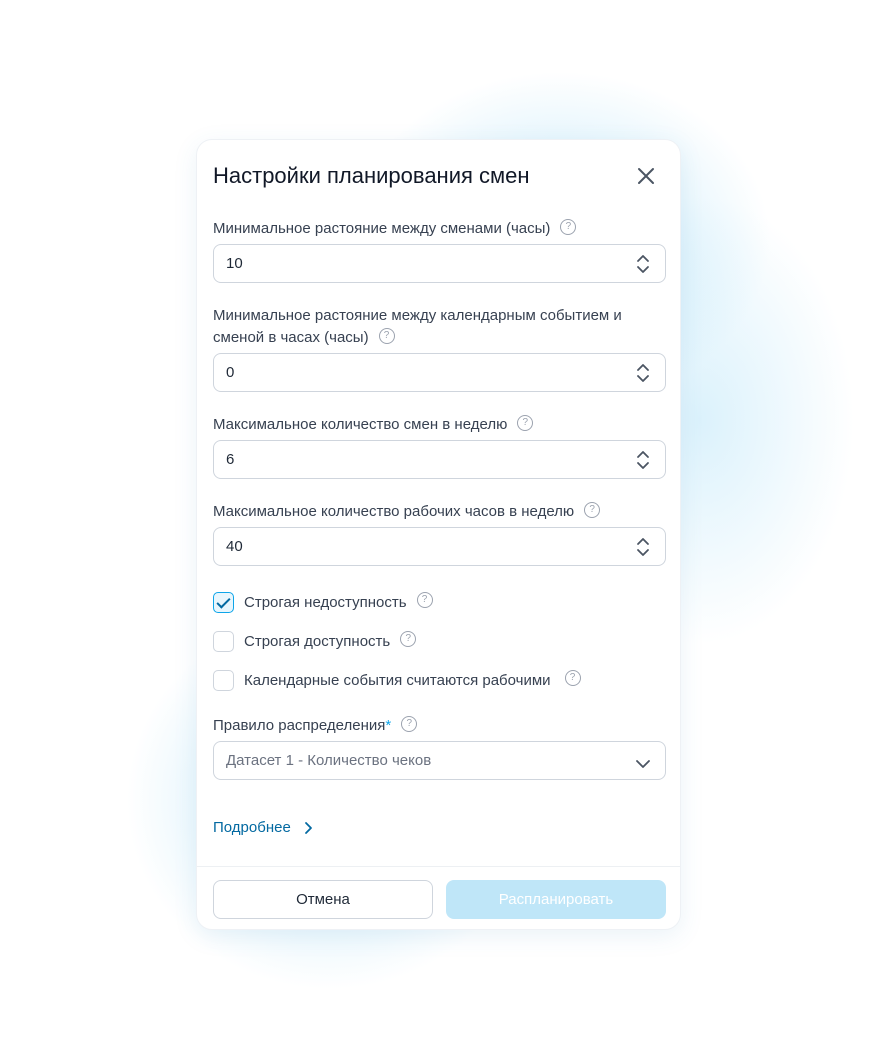 This screenshot has width=878, height=1061. Describe the element at coordinates (643, 764) in the screenshot. I see `chevron-down-icon` at that location.